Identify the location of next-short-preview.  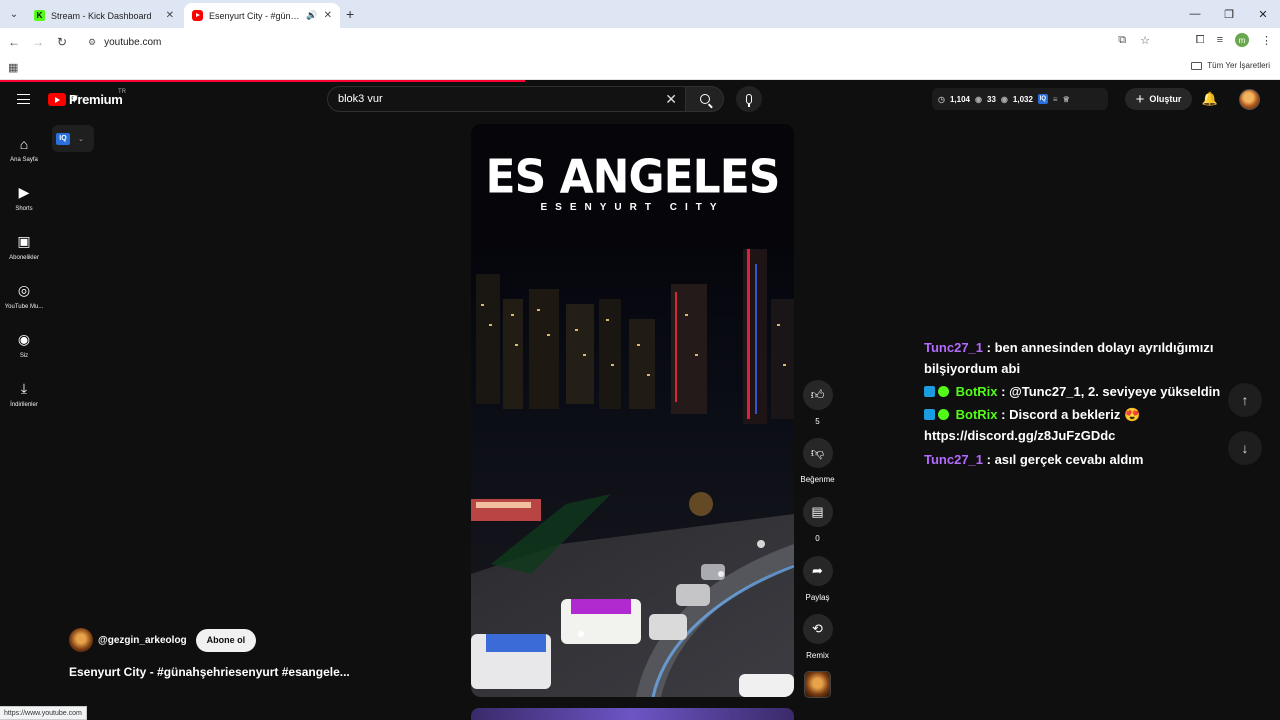
(632, 714).